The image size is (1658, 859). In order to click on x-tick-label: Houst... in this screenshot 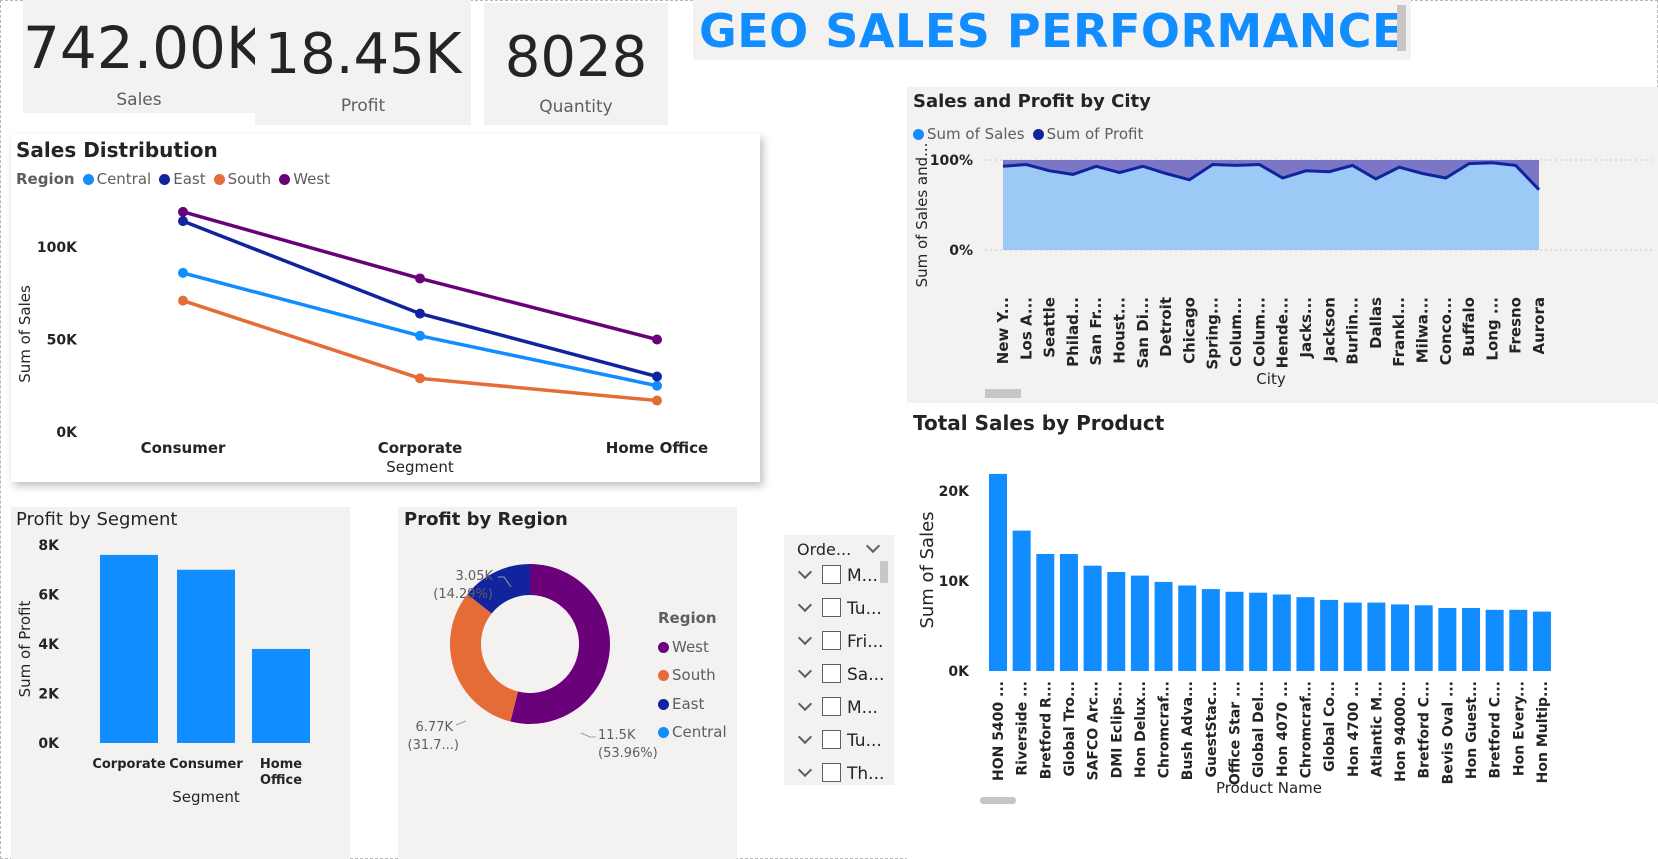, I will do `click(1120, 330)`.